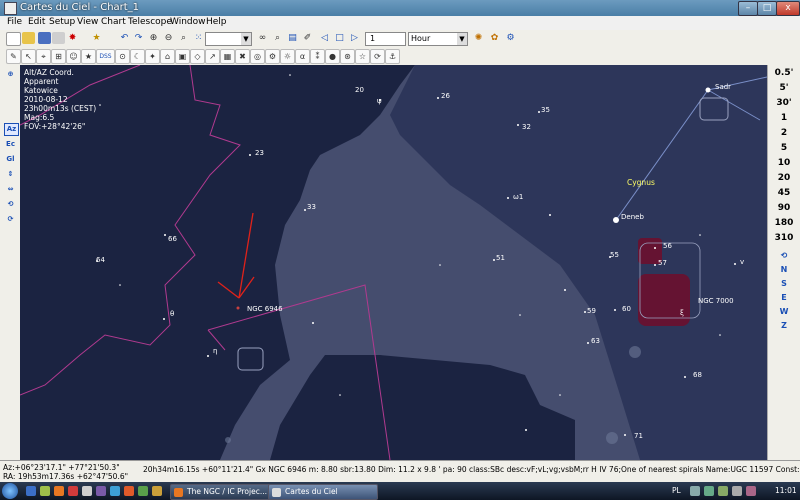  I want to click on save-icon, so click(44, 38).